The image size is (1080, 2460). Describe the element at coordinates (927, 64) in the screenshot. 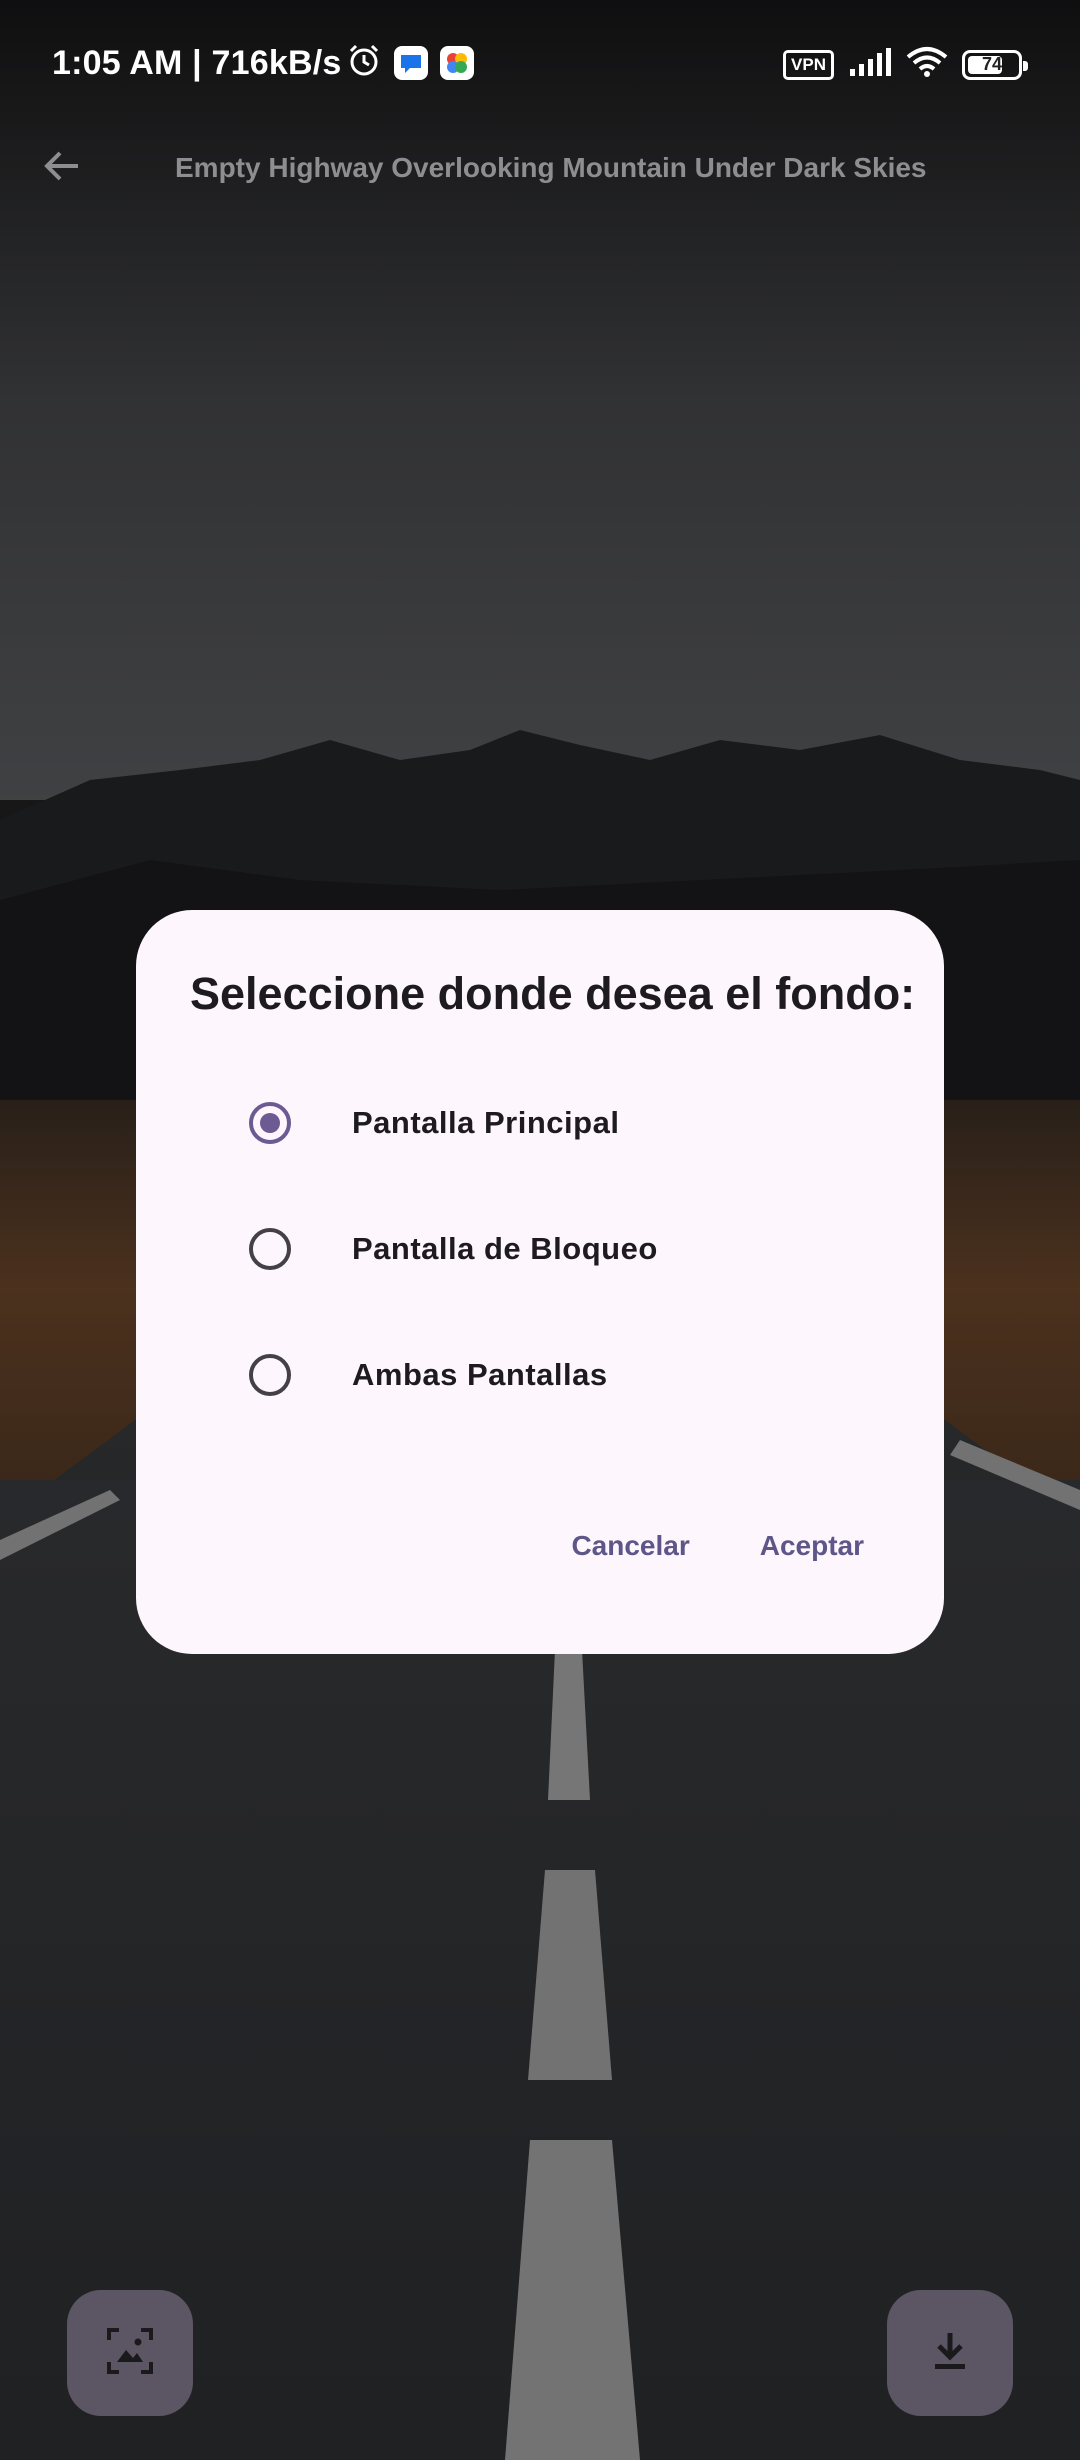

I see `wifi-icon` at that location.